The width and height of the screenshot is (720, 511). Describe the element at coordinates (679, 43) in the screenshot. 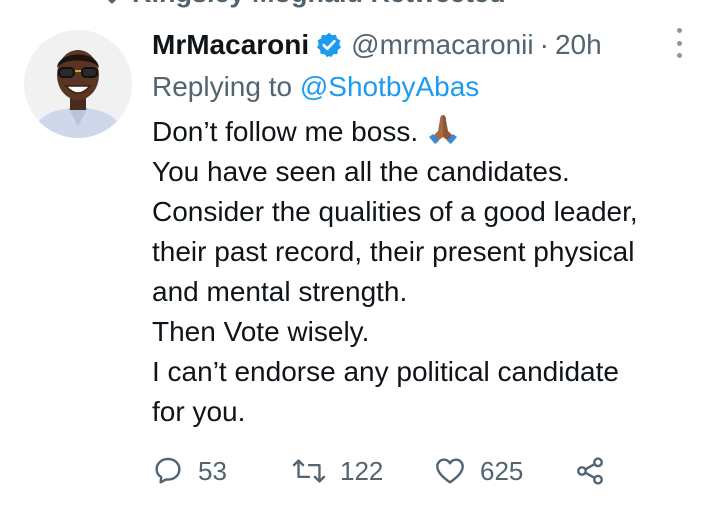

I see `more-options-icon` at that location.